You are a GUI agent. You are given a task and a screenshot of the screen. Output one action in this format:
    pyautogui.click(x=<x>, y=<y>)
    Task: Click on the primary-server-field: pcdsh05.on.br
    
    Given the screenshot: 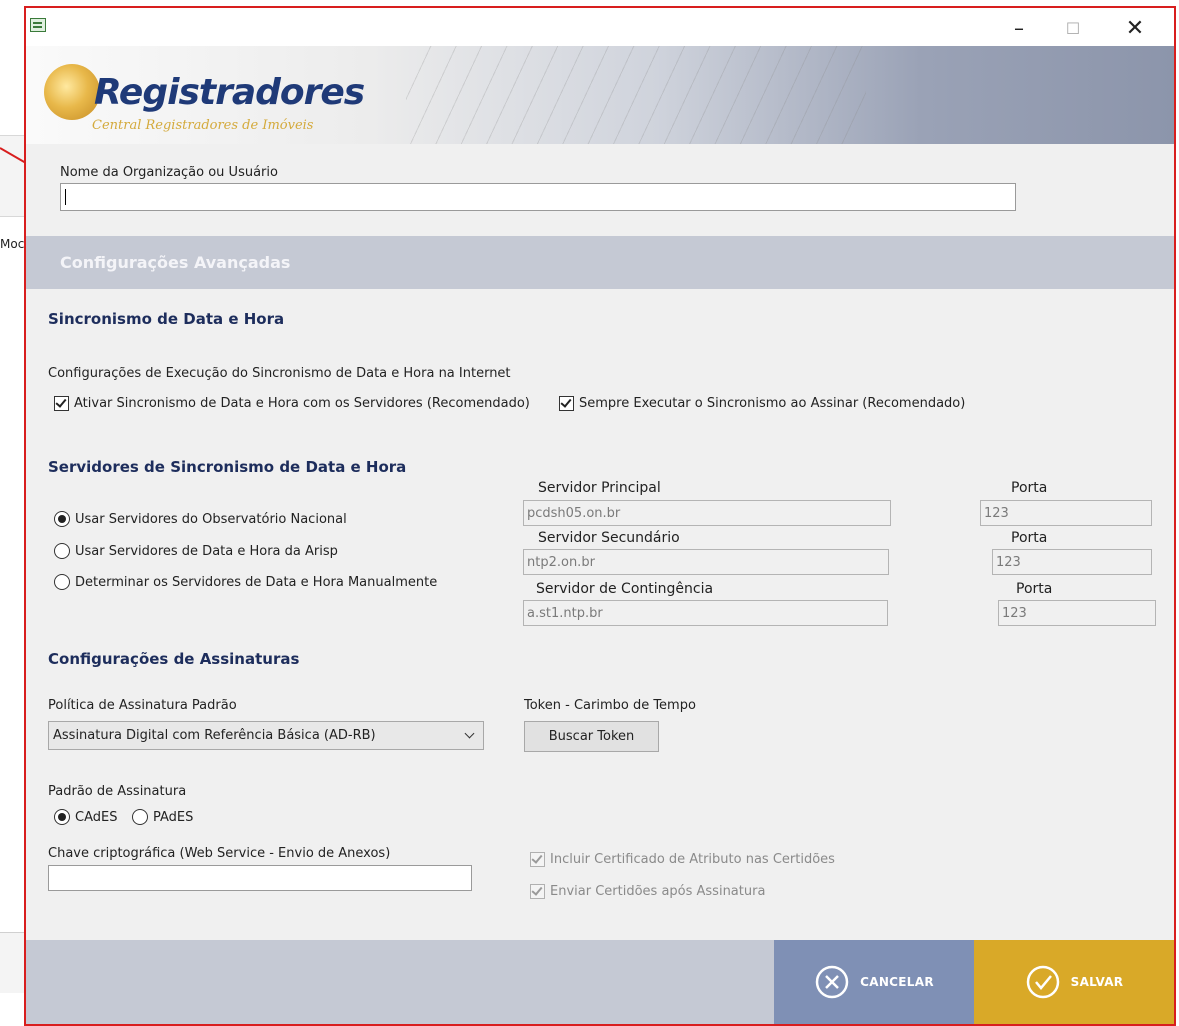 What is the action you would take?
    pyautogui.click(x=707, y=513)
    